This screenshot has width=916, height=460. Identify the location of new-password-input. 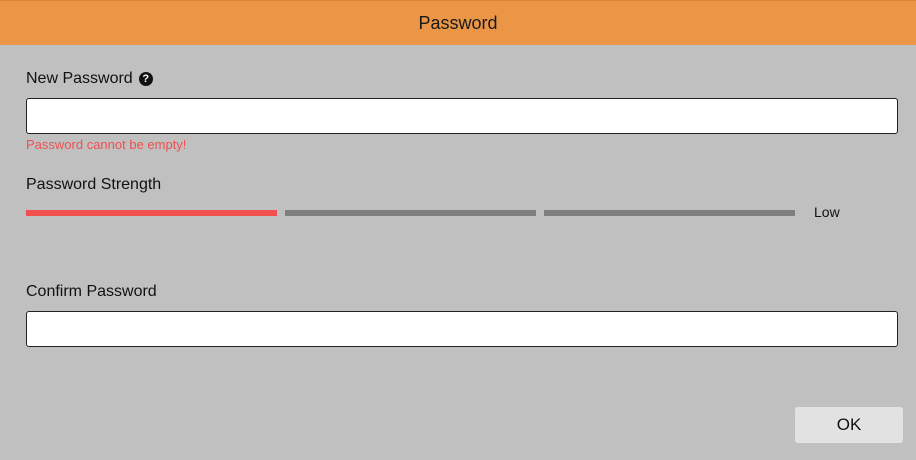
(462, 116).